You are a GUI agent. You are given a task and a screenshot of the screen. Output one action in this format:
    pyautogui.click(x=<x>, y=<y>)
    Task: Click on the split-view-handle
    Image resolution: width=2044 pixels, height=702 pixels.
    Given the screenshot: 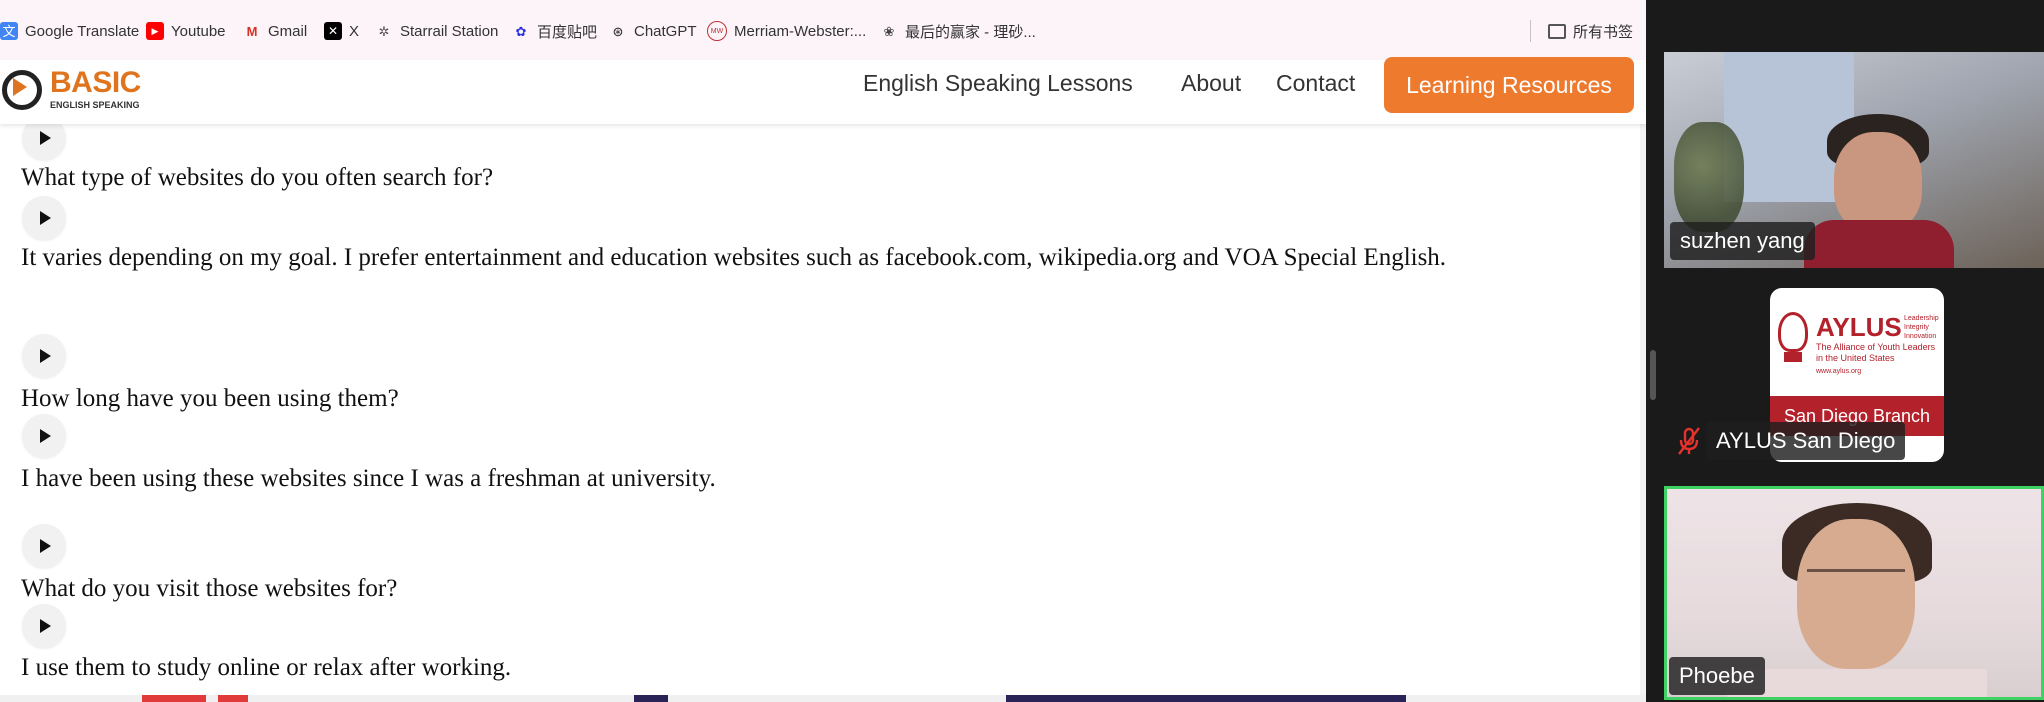 What is the action you would take?
    pyautogui.click(x=1653, y=375)
    